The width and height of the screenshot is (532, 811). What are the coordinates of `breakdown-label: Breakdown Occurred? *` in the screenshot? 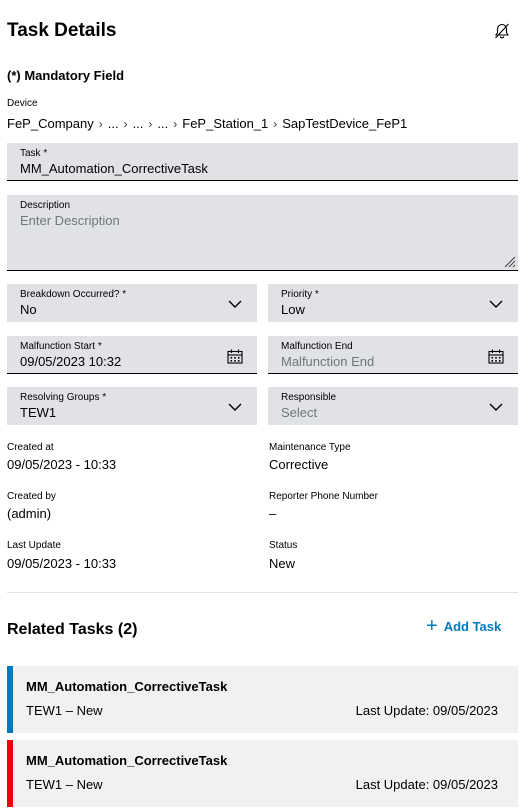 It's located at (73, 294).